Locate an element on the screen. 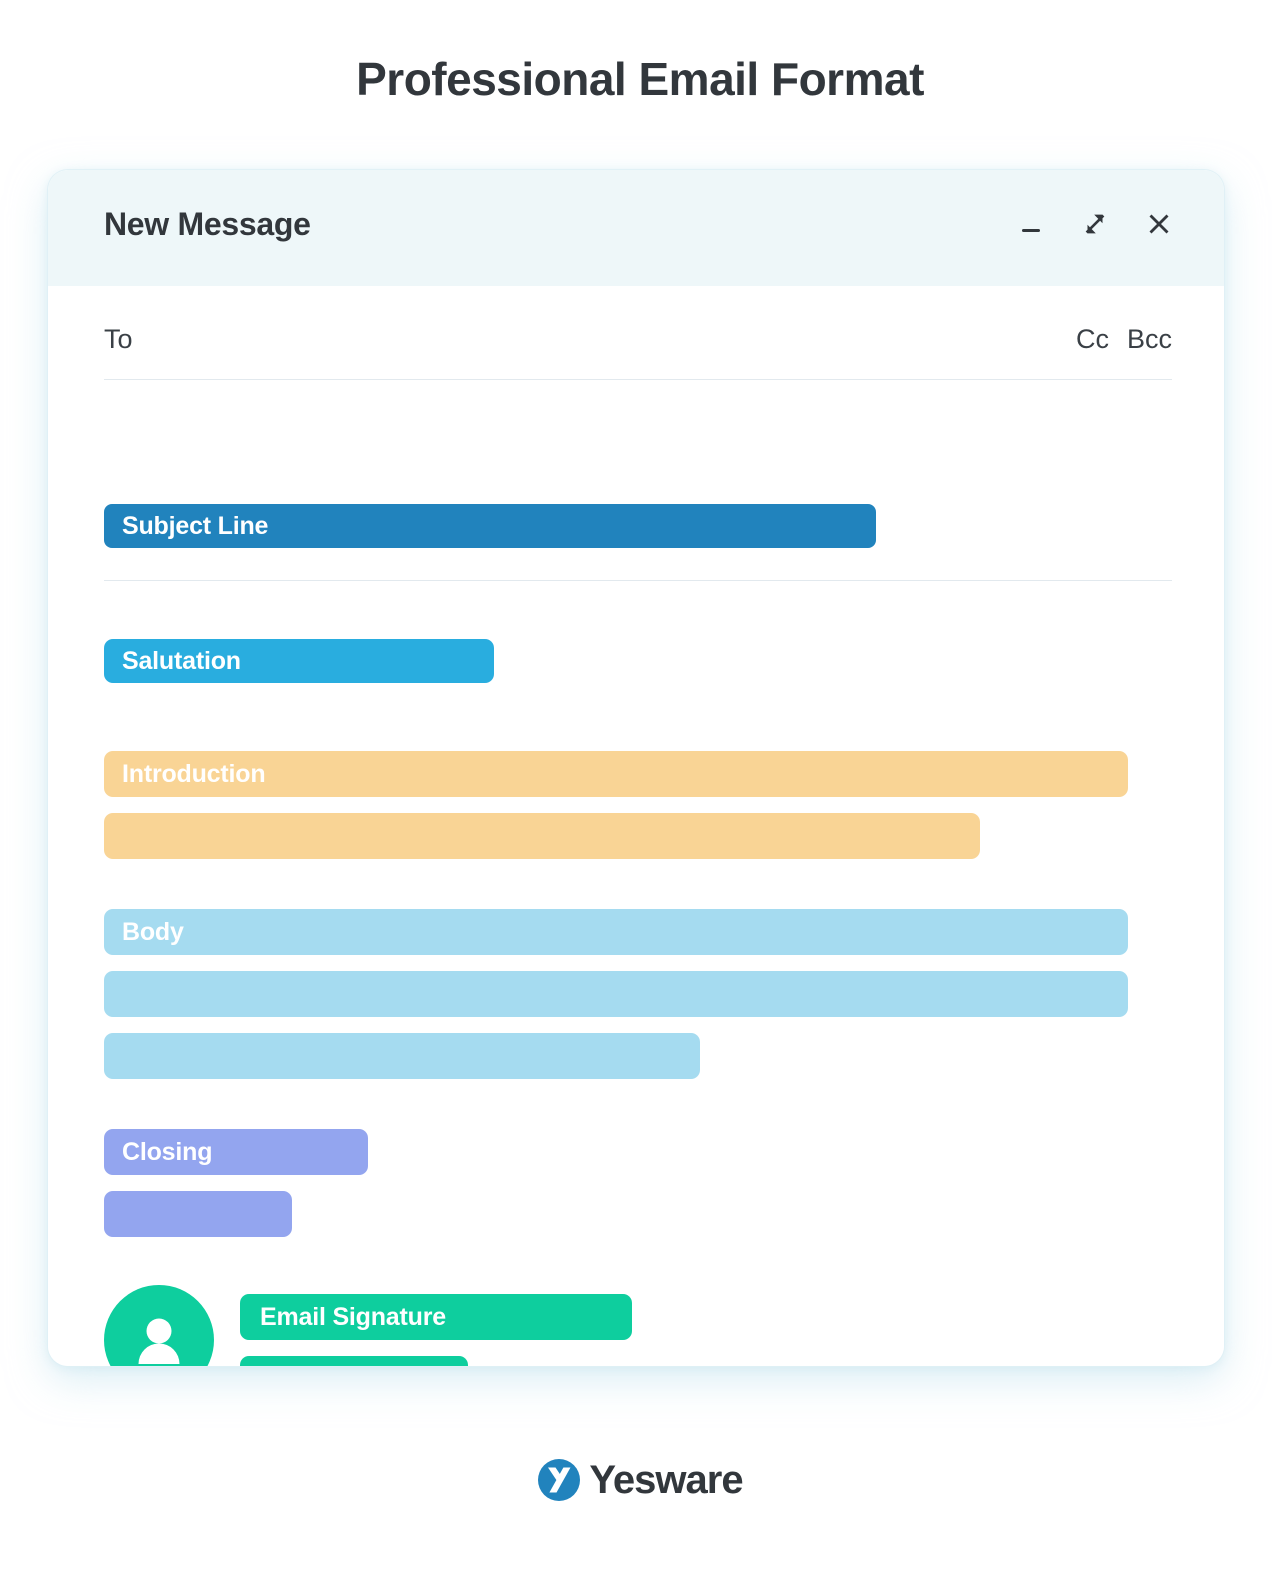 Image resolution: width=1280 pixels, height=1584 pixels. page-title: Professional Email Format is located at coordinates (640, 79).